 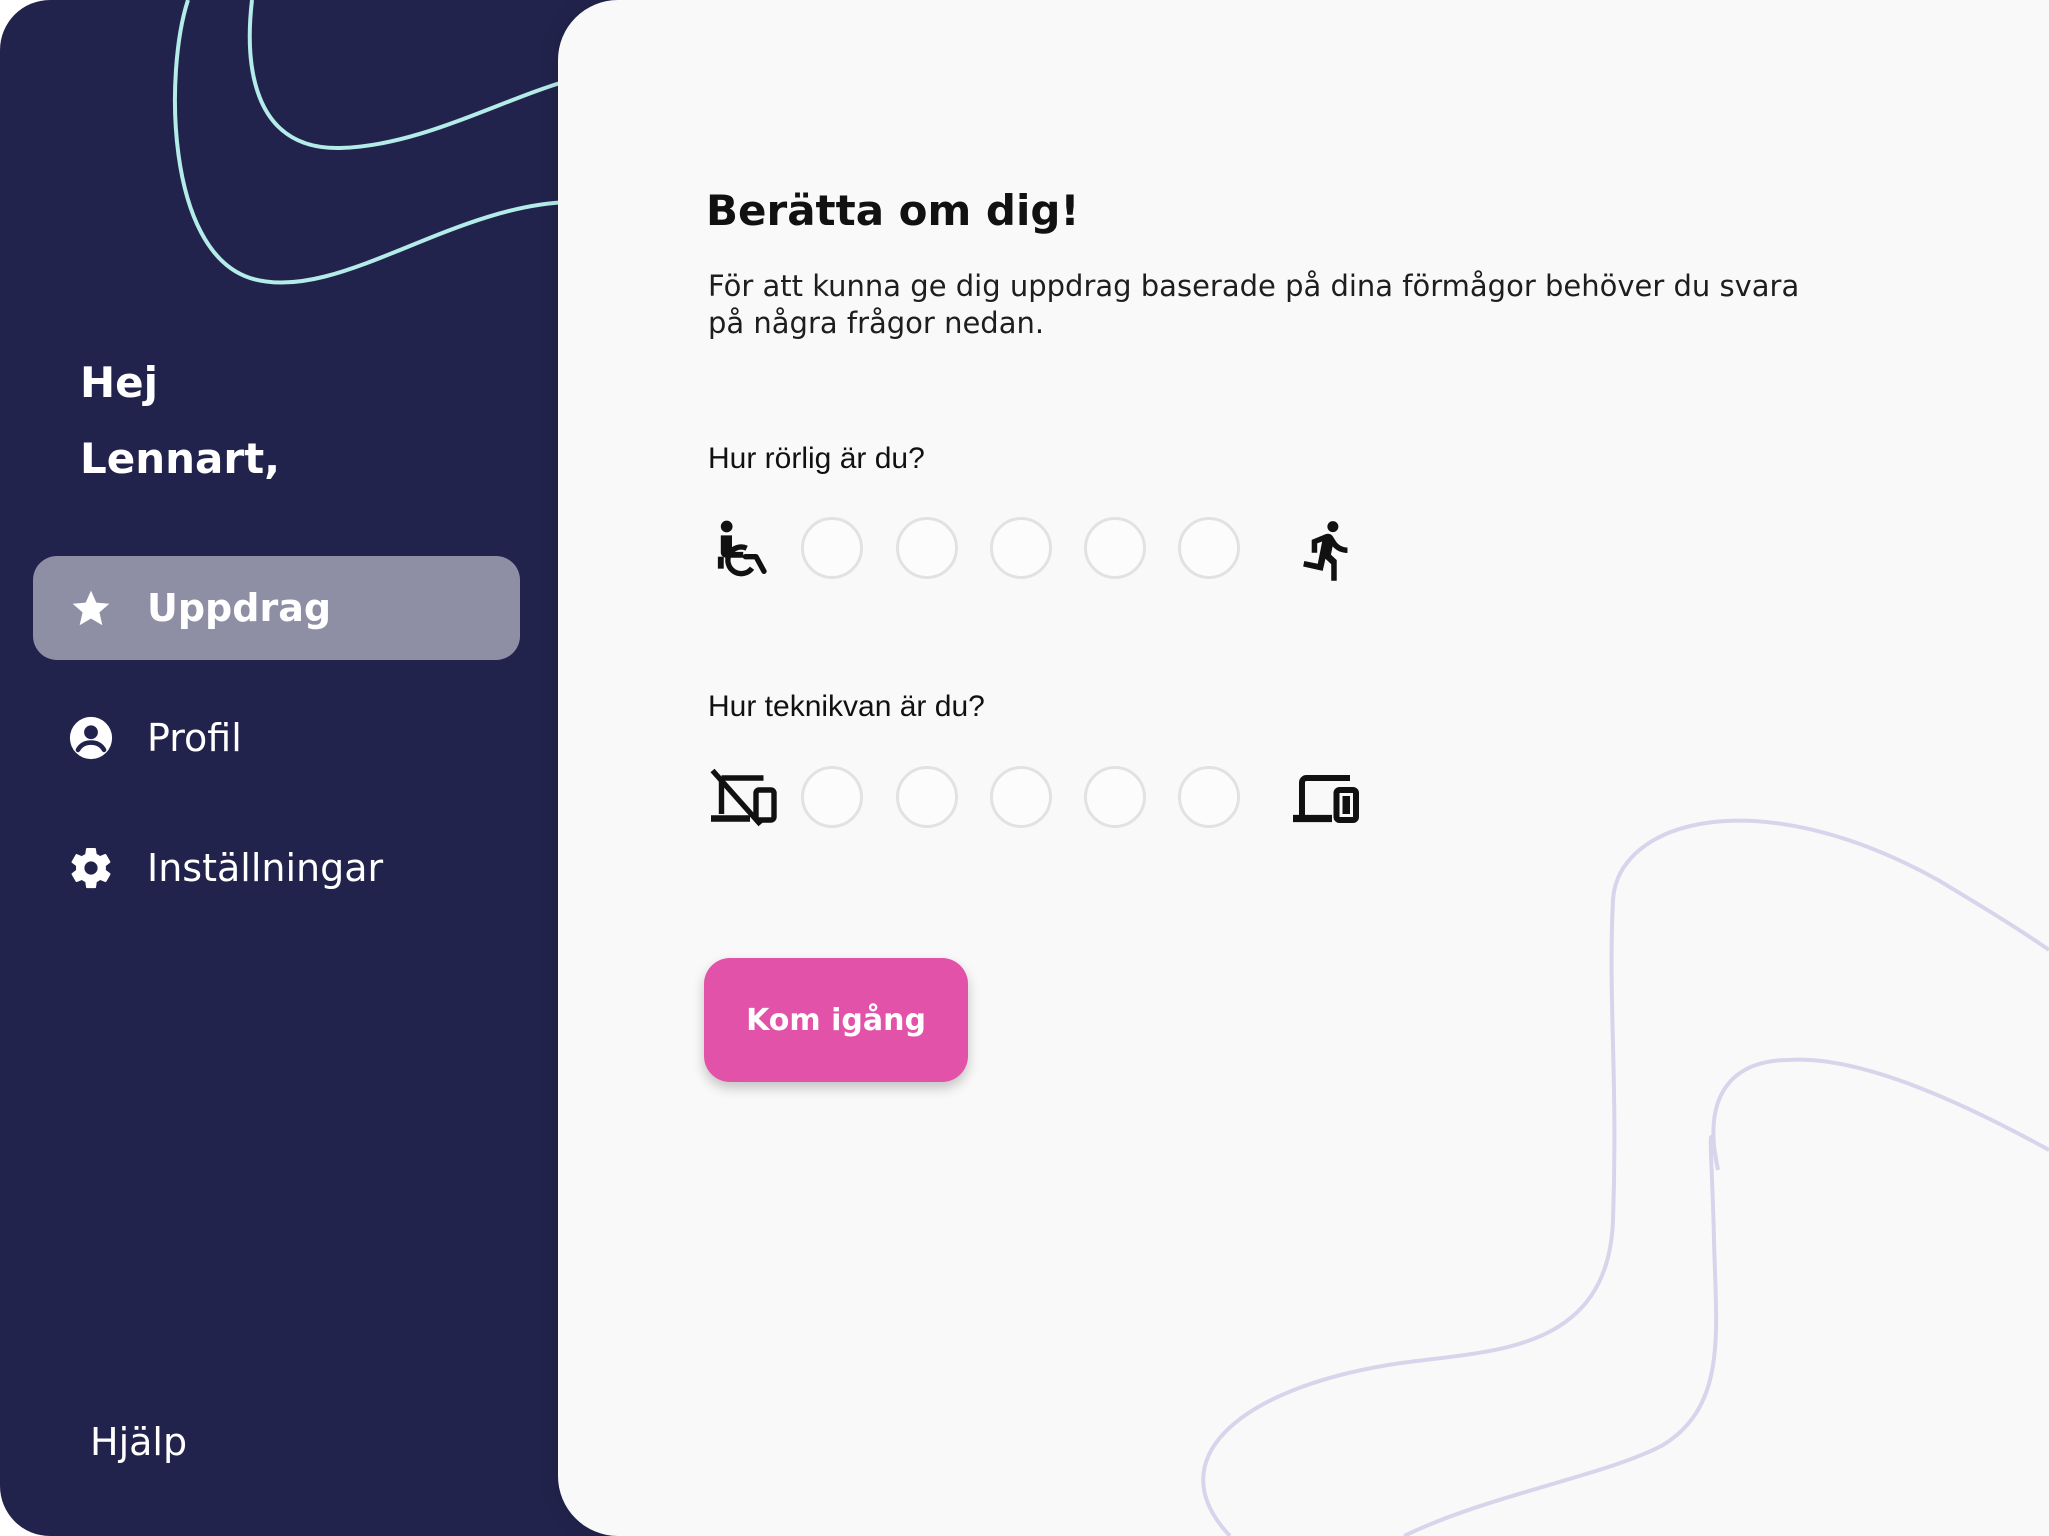 I want to click on page-title: Berätta om dig!, so click(x=893, y=210).